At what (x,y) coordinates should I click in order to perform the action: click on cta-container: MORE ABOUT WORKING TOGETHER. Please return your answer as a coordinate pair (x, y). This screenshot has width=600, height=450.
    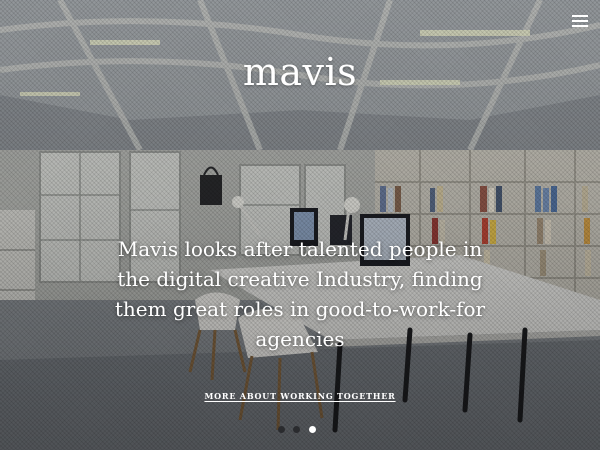
    Looking at the image, I should click on (300, 393).